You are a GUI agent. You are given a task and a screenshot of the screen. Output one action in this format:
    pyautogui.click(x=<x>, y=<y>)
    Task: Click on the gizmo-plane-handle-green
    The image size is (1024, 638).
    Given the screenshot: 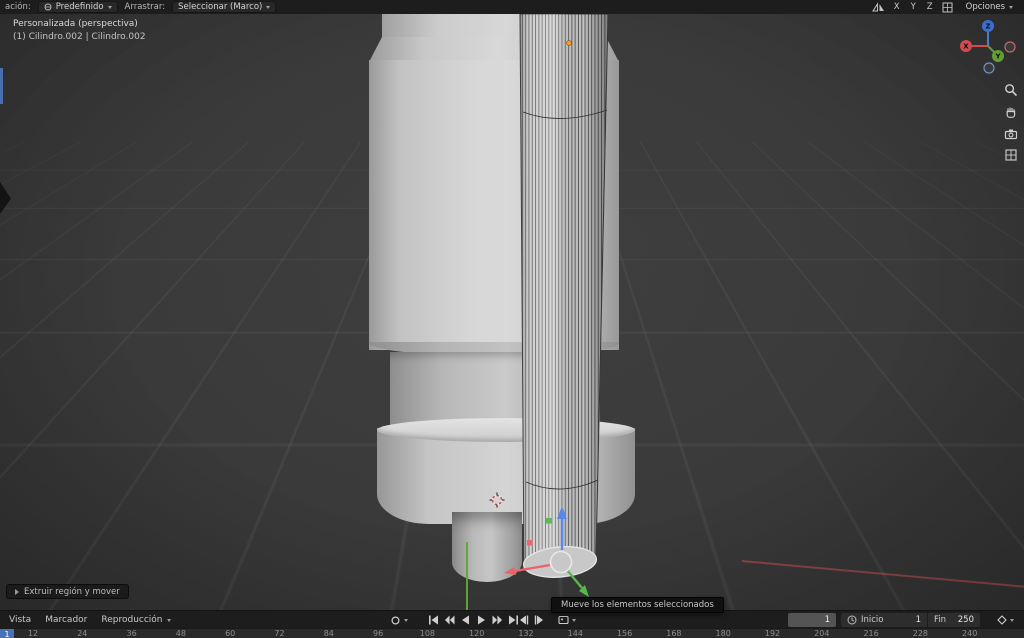 What is the action you would take?
    pyautogui.click(x=549, y=521)
    